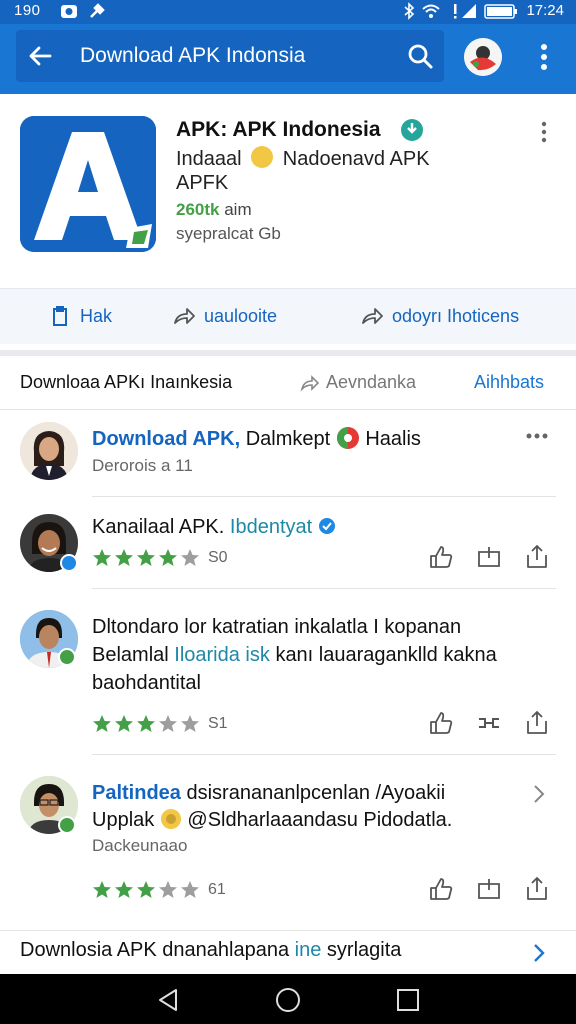  I want to click on action-hak-button: Hak, so click(80, 316).